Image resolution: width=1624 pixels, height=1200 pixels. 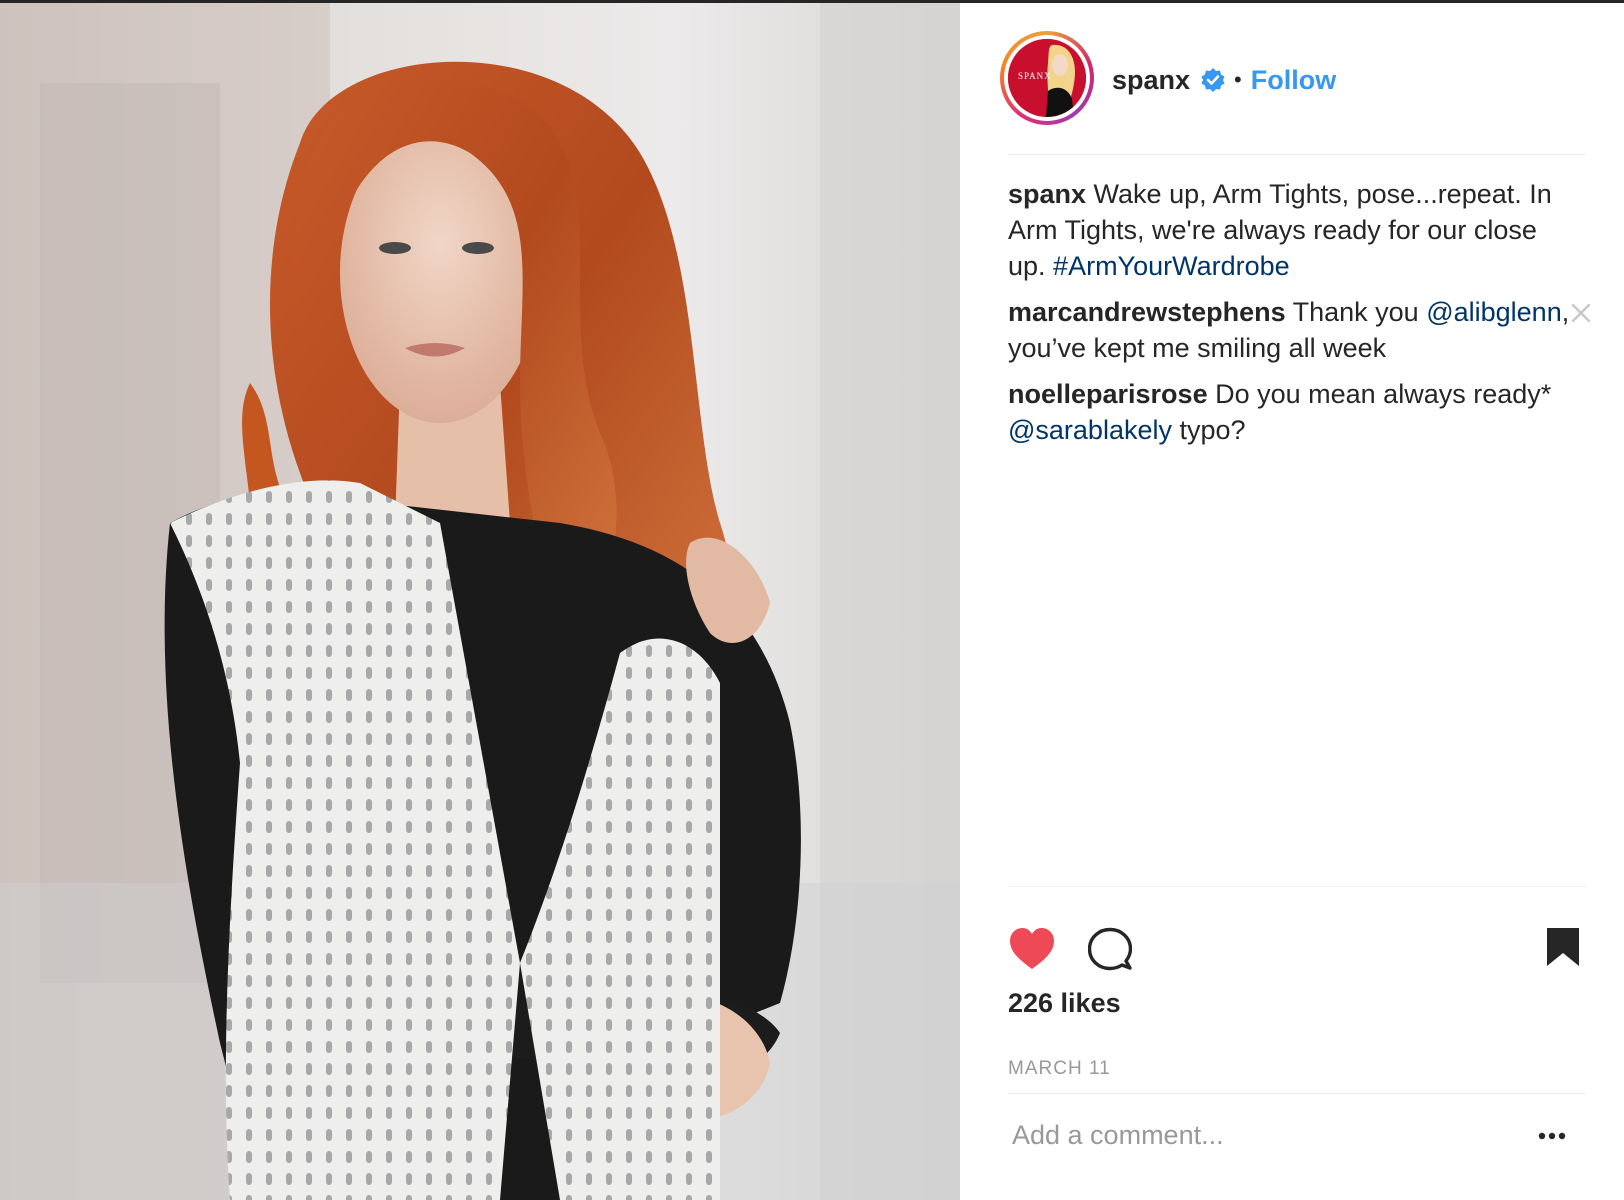 I want to click on actions-divider, so click(x=1297, y=886).